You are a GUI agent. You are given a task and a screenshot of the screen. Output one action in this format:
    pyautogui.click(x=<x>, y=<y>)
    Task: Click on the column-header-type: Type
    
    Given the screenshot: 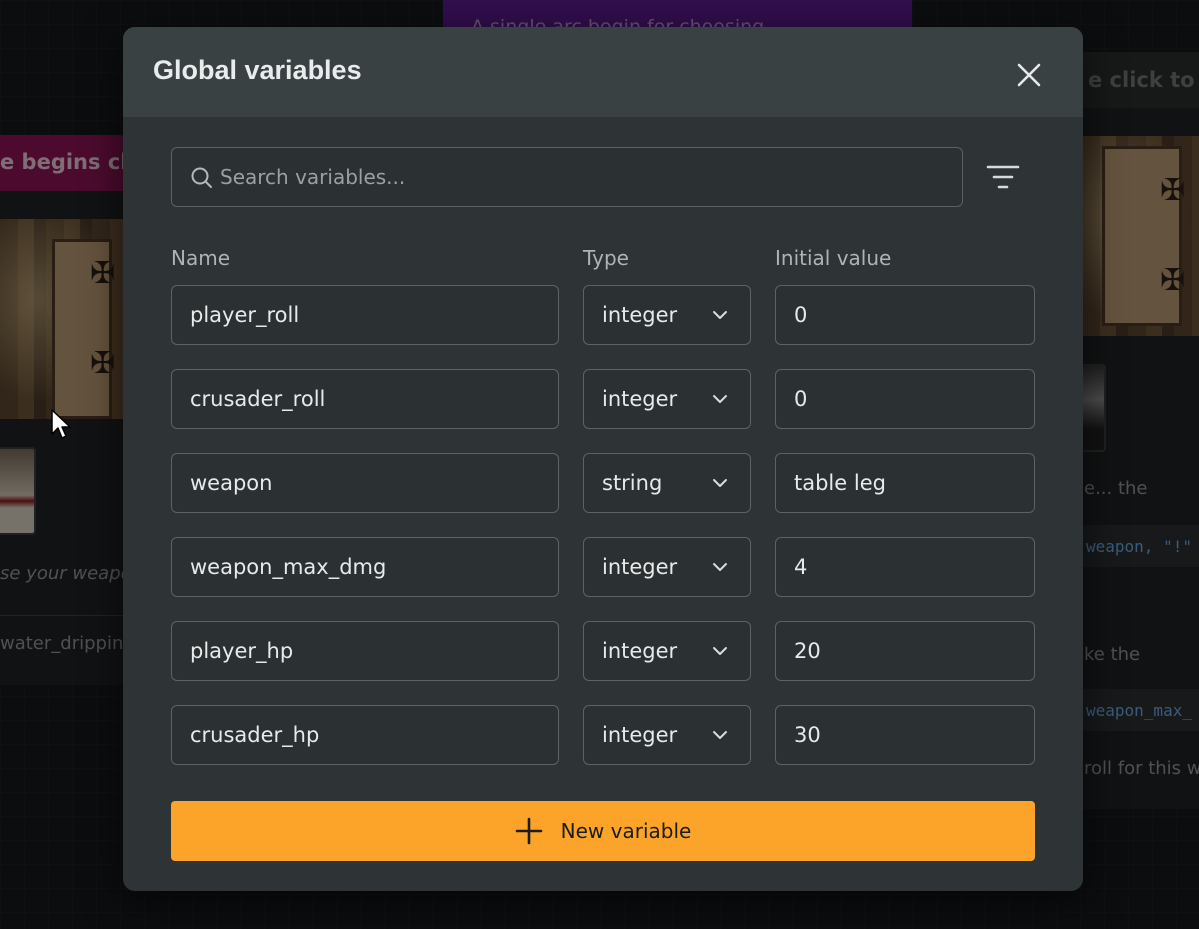 What is the action you would take?
    pyautogui.click(x=606, y=258)
    